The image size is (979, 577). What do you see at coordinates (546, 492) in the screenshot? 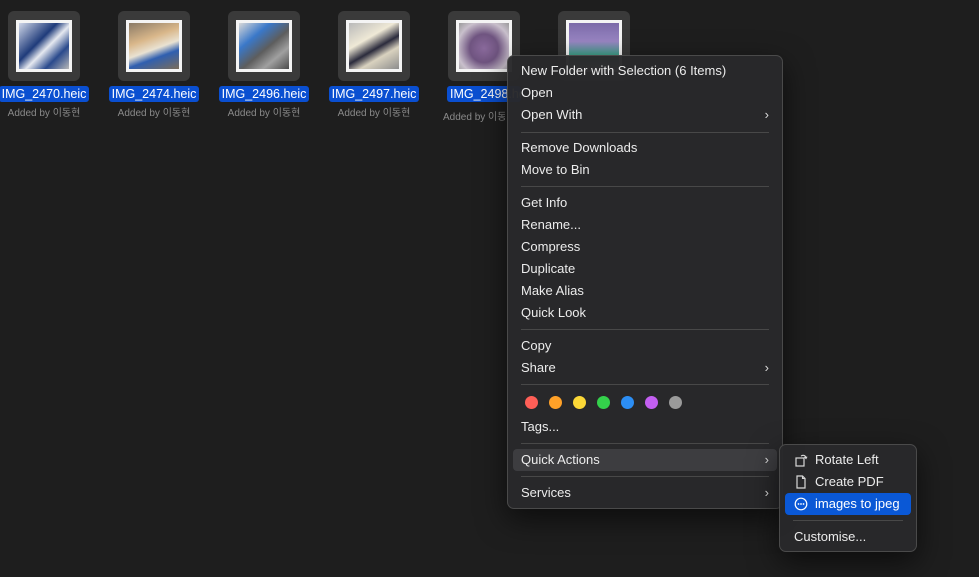
I see `menu-item-label: Services` at bounding box center [546, 492].